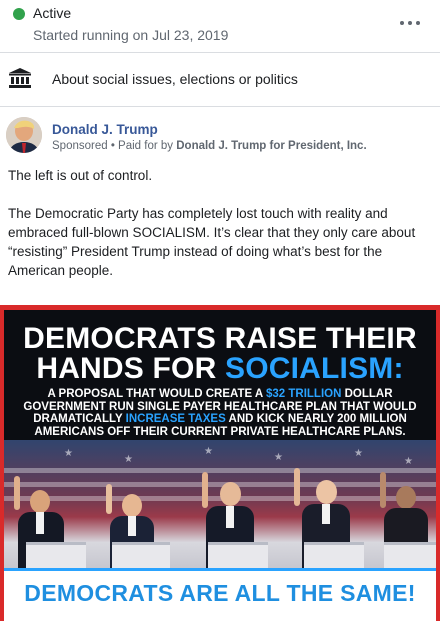  Describe the element at coordinates (80, 175) in the screenshot. I see `post-paragraph-1: The left is out of control.` at that location.